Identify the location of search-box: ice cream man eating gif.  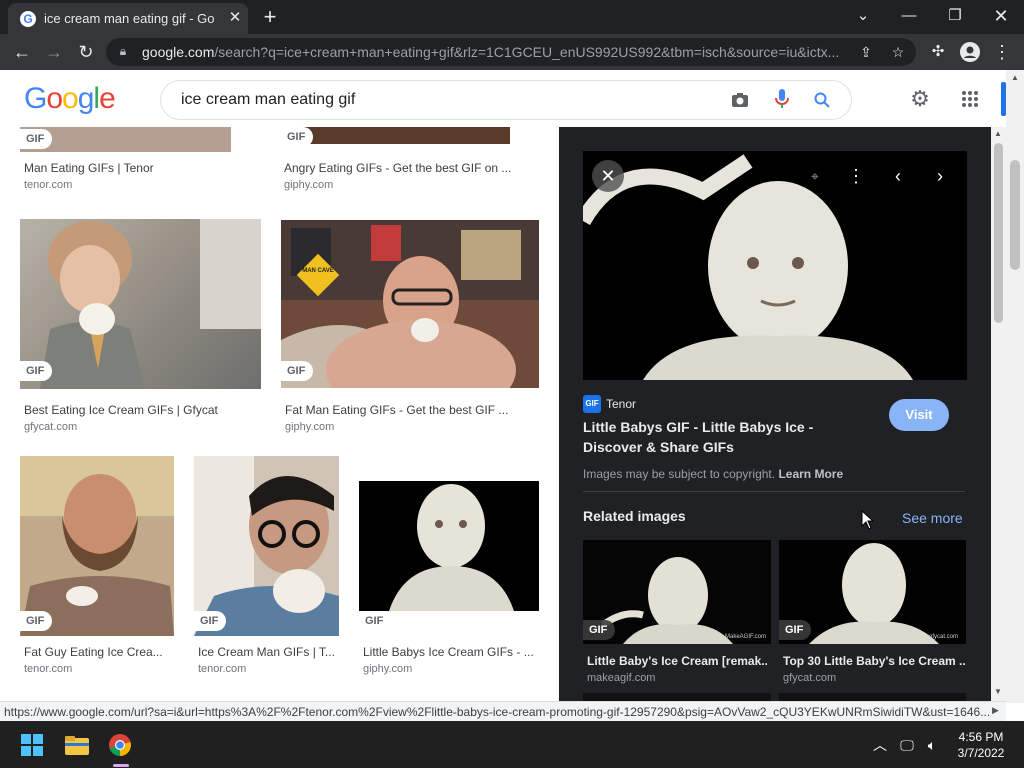
(506, 100).